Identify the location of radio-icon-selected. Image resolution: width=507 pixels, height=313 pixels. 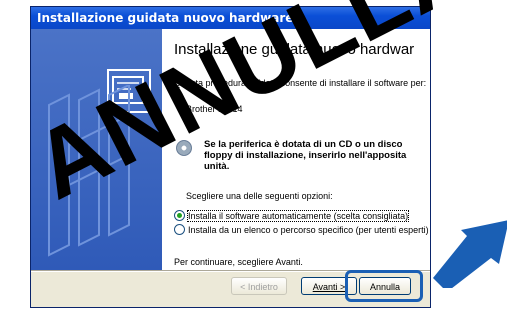
(179, 216).